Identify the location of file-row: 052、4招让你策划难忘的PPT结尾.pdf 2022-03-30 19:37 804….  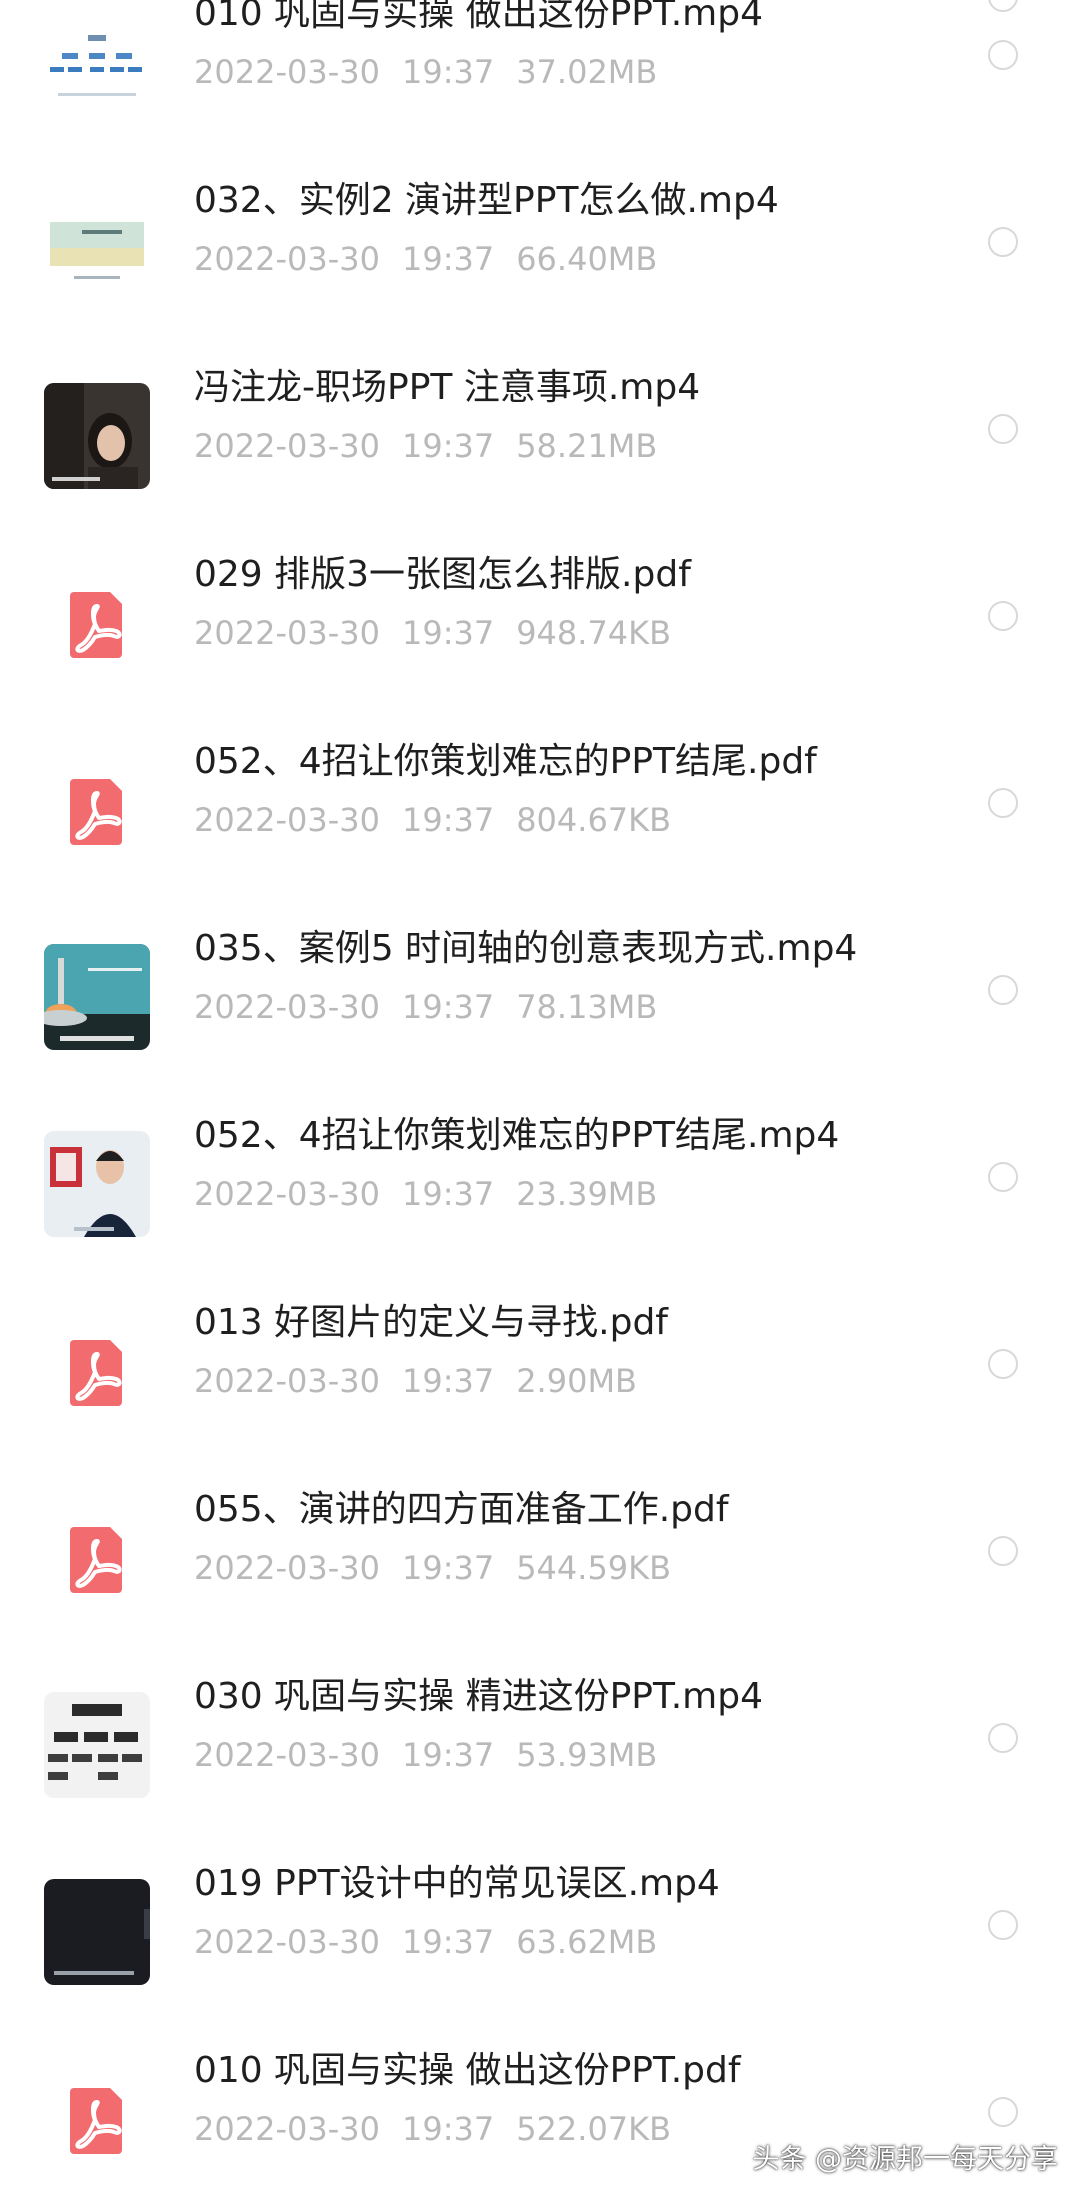
(540, 813).